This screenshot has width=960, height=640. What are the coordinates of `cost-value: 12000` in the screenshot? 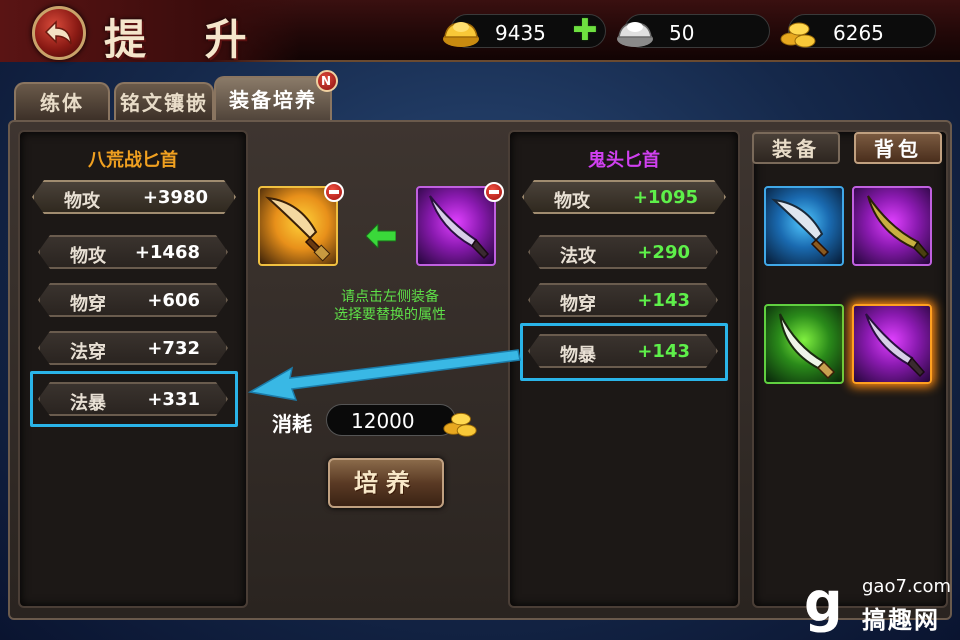 It's located at (383, 421).